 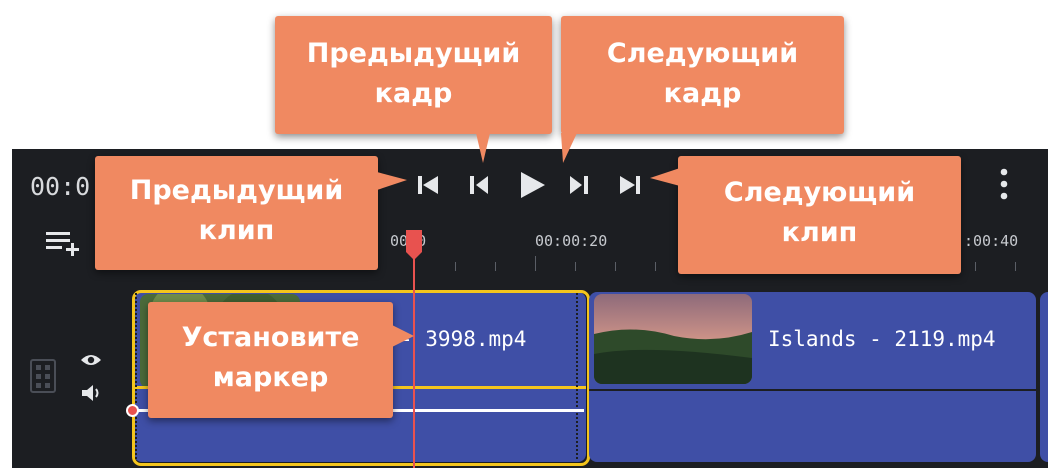 What do you see at coordinates (579, 376) in the screenshot?
I see `clip-trim-handle-right` at bounding box center [579, 376].